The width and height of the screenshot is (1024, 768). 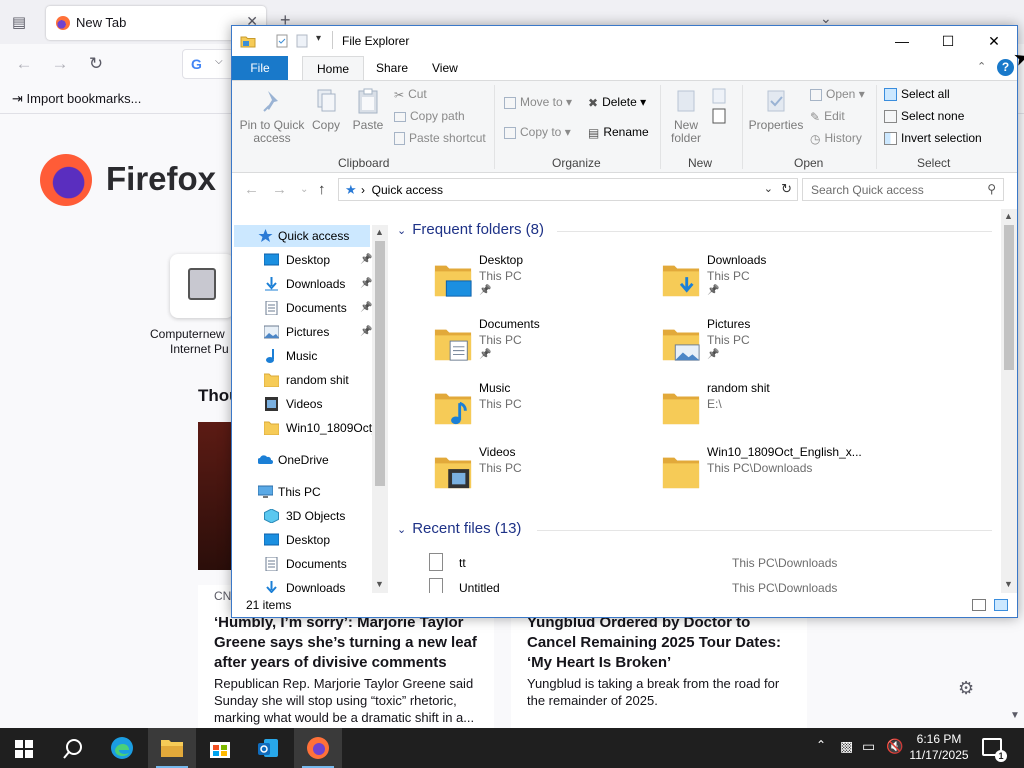 I want to click on nav-item-videos: Videos, so click(x=302, y=404).